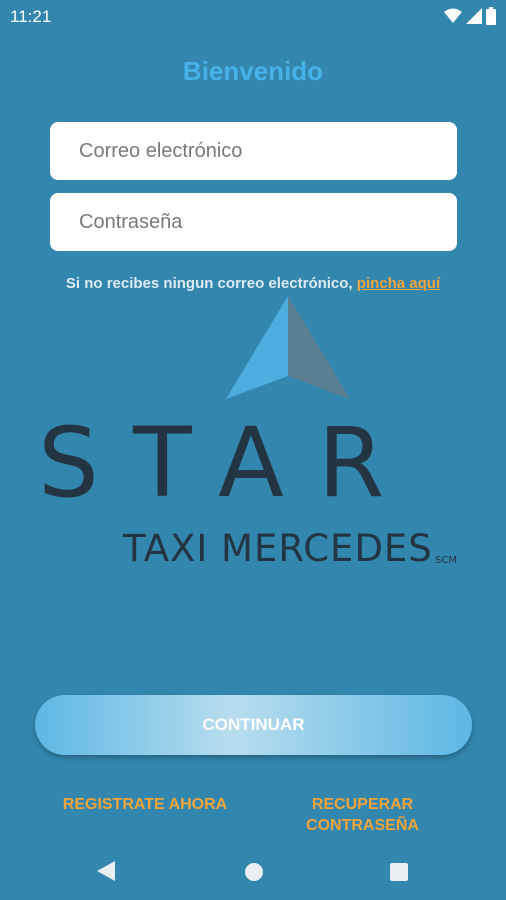  What do you see at coordinates (362, 815) in the screenshot?
I see `recover-password-link: RECUPERAR CONTRASEÑA` at bounding box center [362, 815].